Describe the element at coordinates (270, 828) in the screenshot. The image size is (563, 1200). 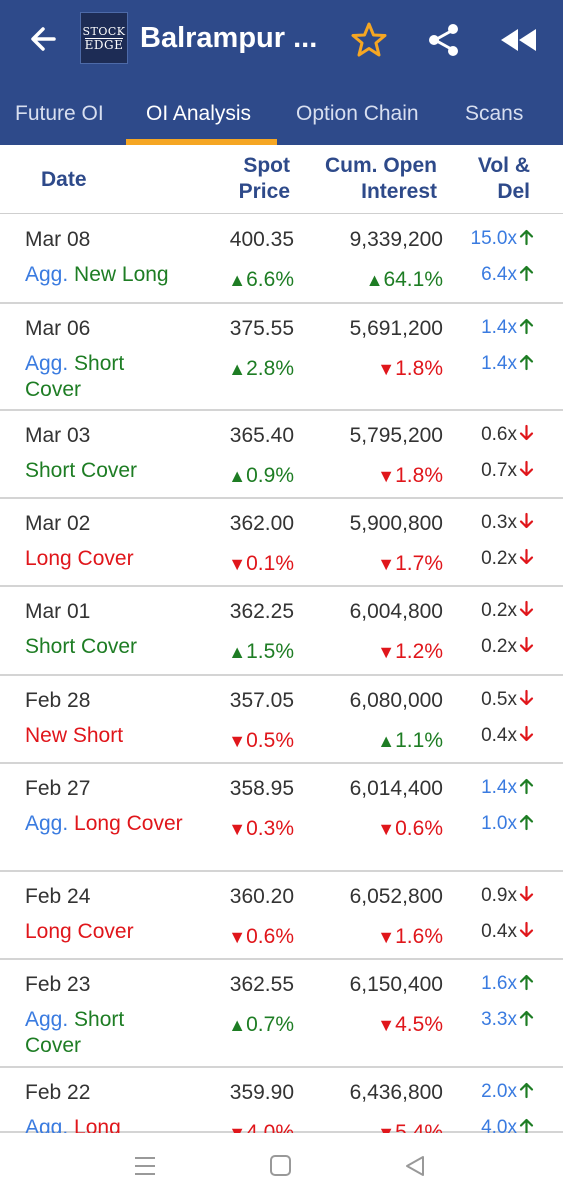
I see `row-spot-change-value: 0.3%` at that location.